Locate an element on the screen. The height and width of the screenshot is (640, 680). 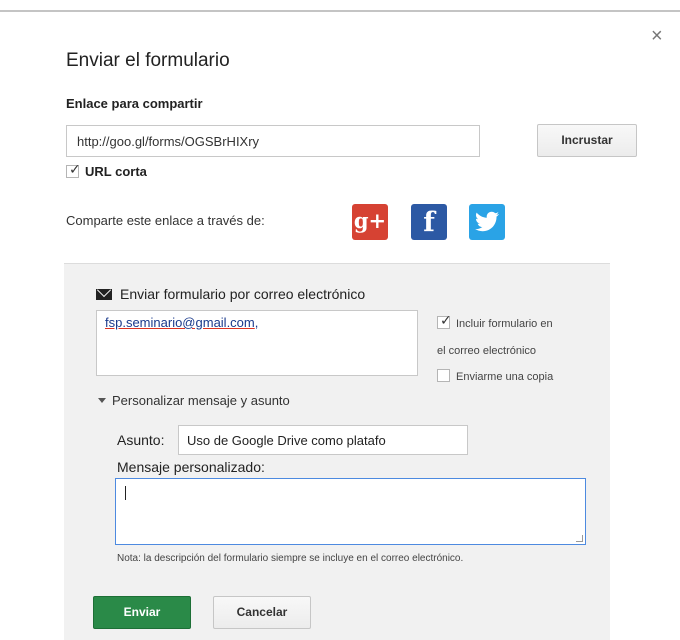
twitter-bird-icon is located at coordinates (487, 221).